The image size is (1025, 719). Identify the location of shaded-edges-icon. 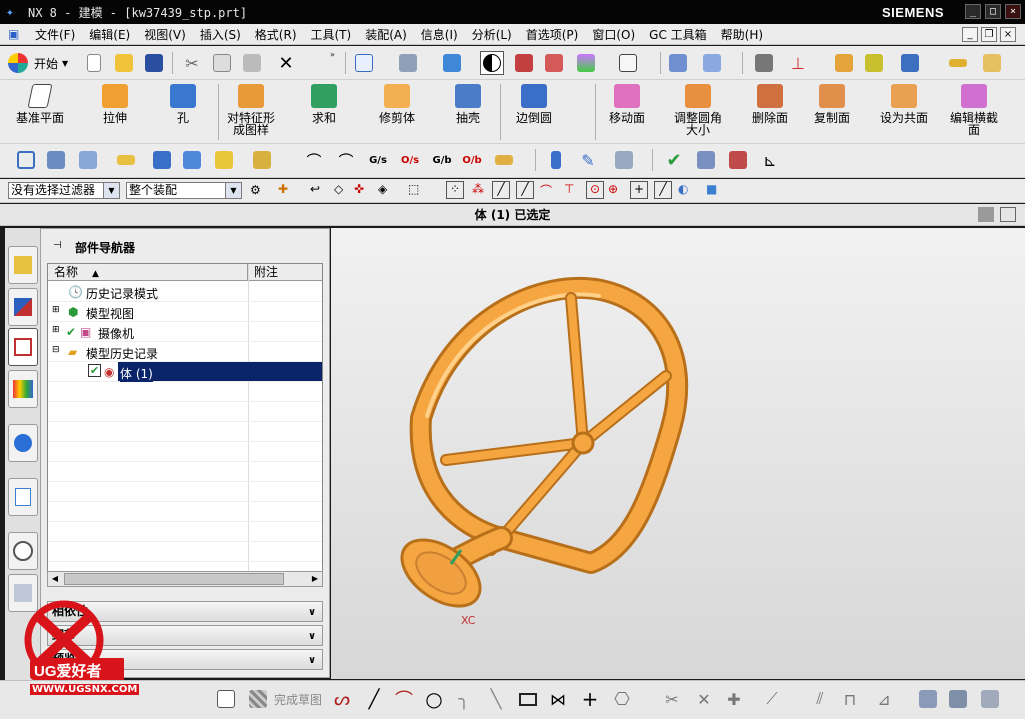
(524, 63).